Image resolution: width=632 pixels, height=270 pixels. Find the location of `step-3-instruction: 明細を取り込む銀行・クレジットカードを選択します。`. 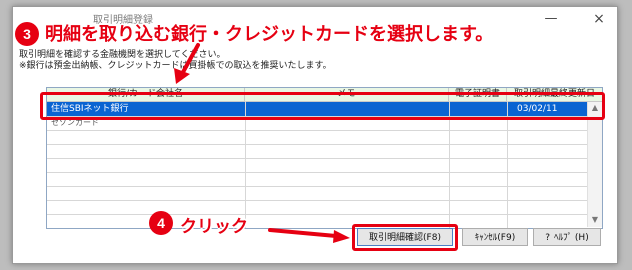

step-3-instruction: 明細を取り込む銀行・クレジットカードを選択します。 is located at coordinates (269, 34).